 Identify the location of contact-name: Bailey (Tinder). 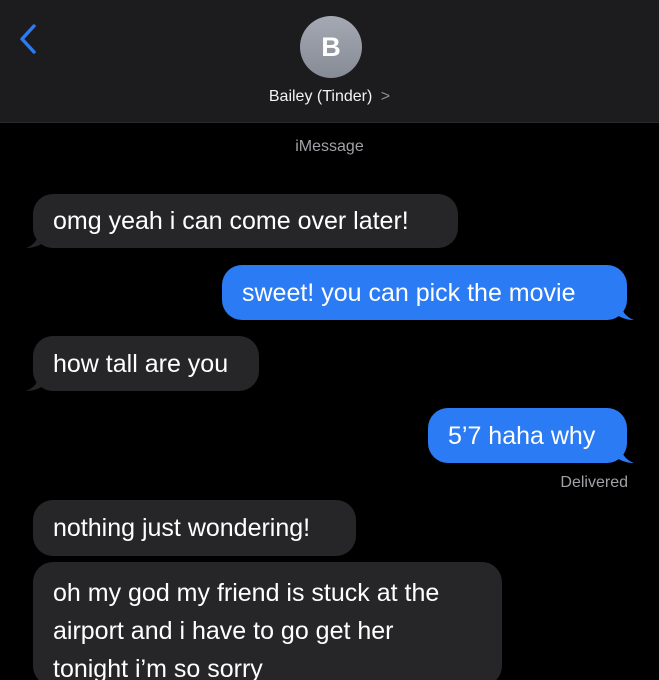
(320, 96).